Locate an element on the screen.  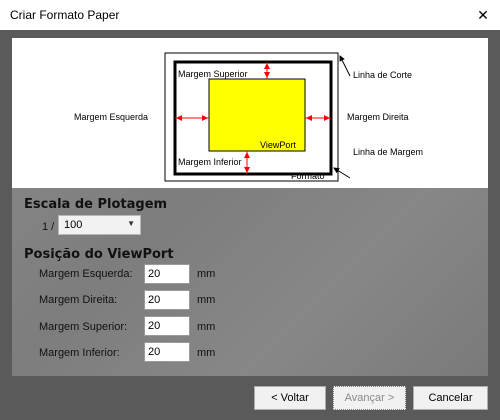
bottom-margin-input is located at coordinates (167, 352).